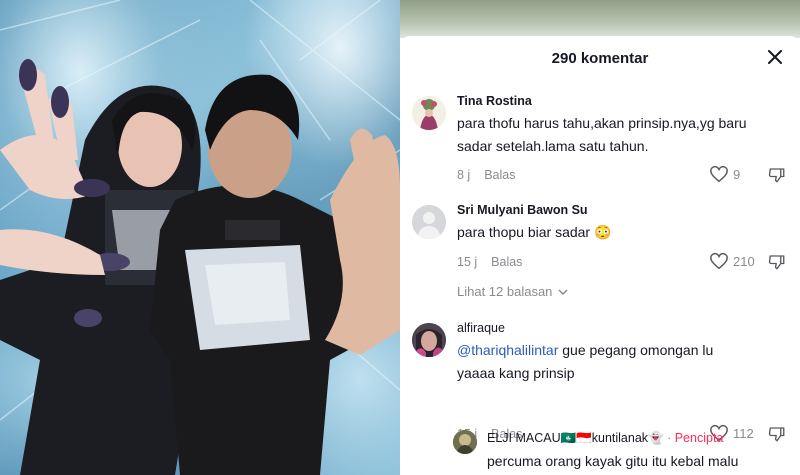 This screenshot has height=475, width=800. Describe the element at coordinates (553, 146) in the screenshot. I see `comment-text-line2: sadar setelah.lama satu tahun.` at that location.